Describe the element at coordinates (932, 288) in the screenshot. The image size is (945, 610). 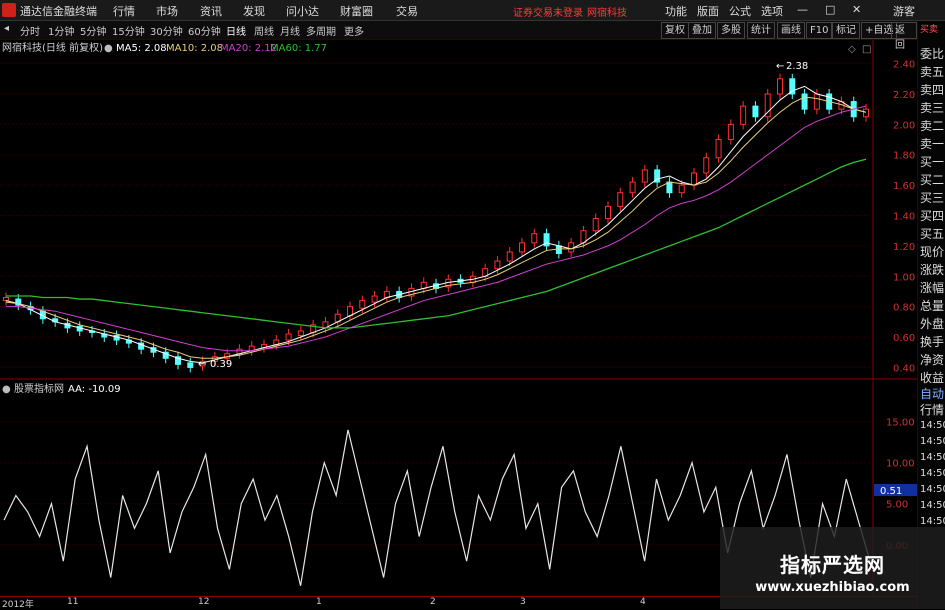
I see `side-panel-item: 涨幅` at that location.